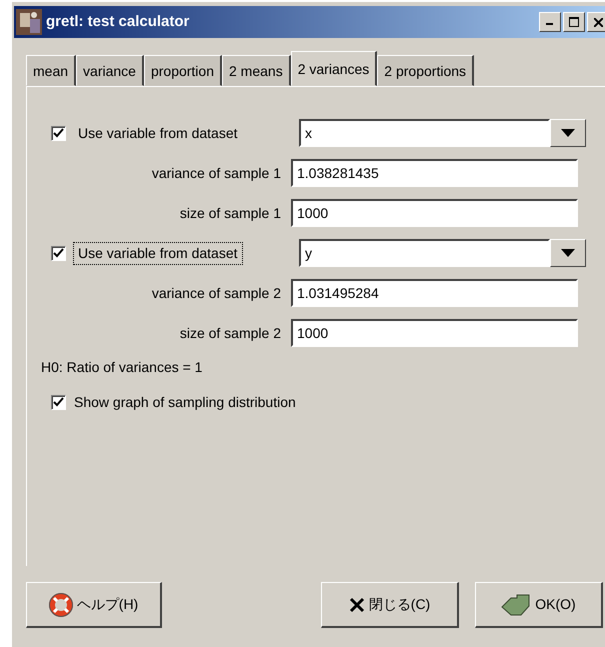  What do you see at coordinates (29, 22) in the screenshot?
I see `app-icon` at bounding box center [29, 22].